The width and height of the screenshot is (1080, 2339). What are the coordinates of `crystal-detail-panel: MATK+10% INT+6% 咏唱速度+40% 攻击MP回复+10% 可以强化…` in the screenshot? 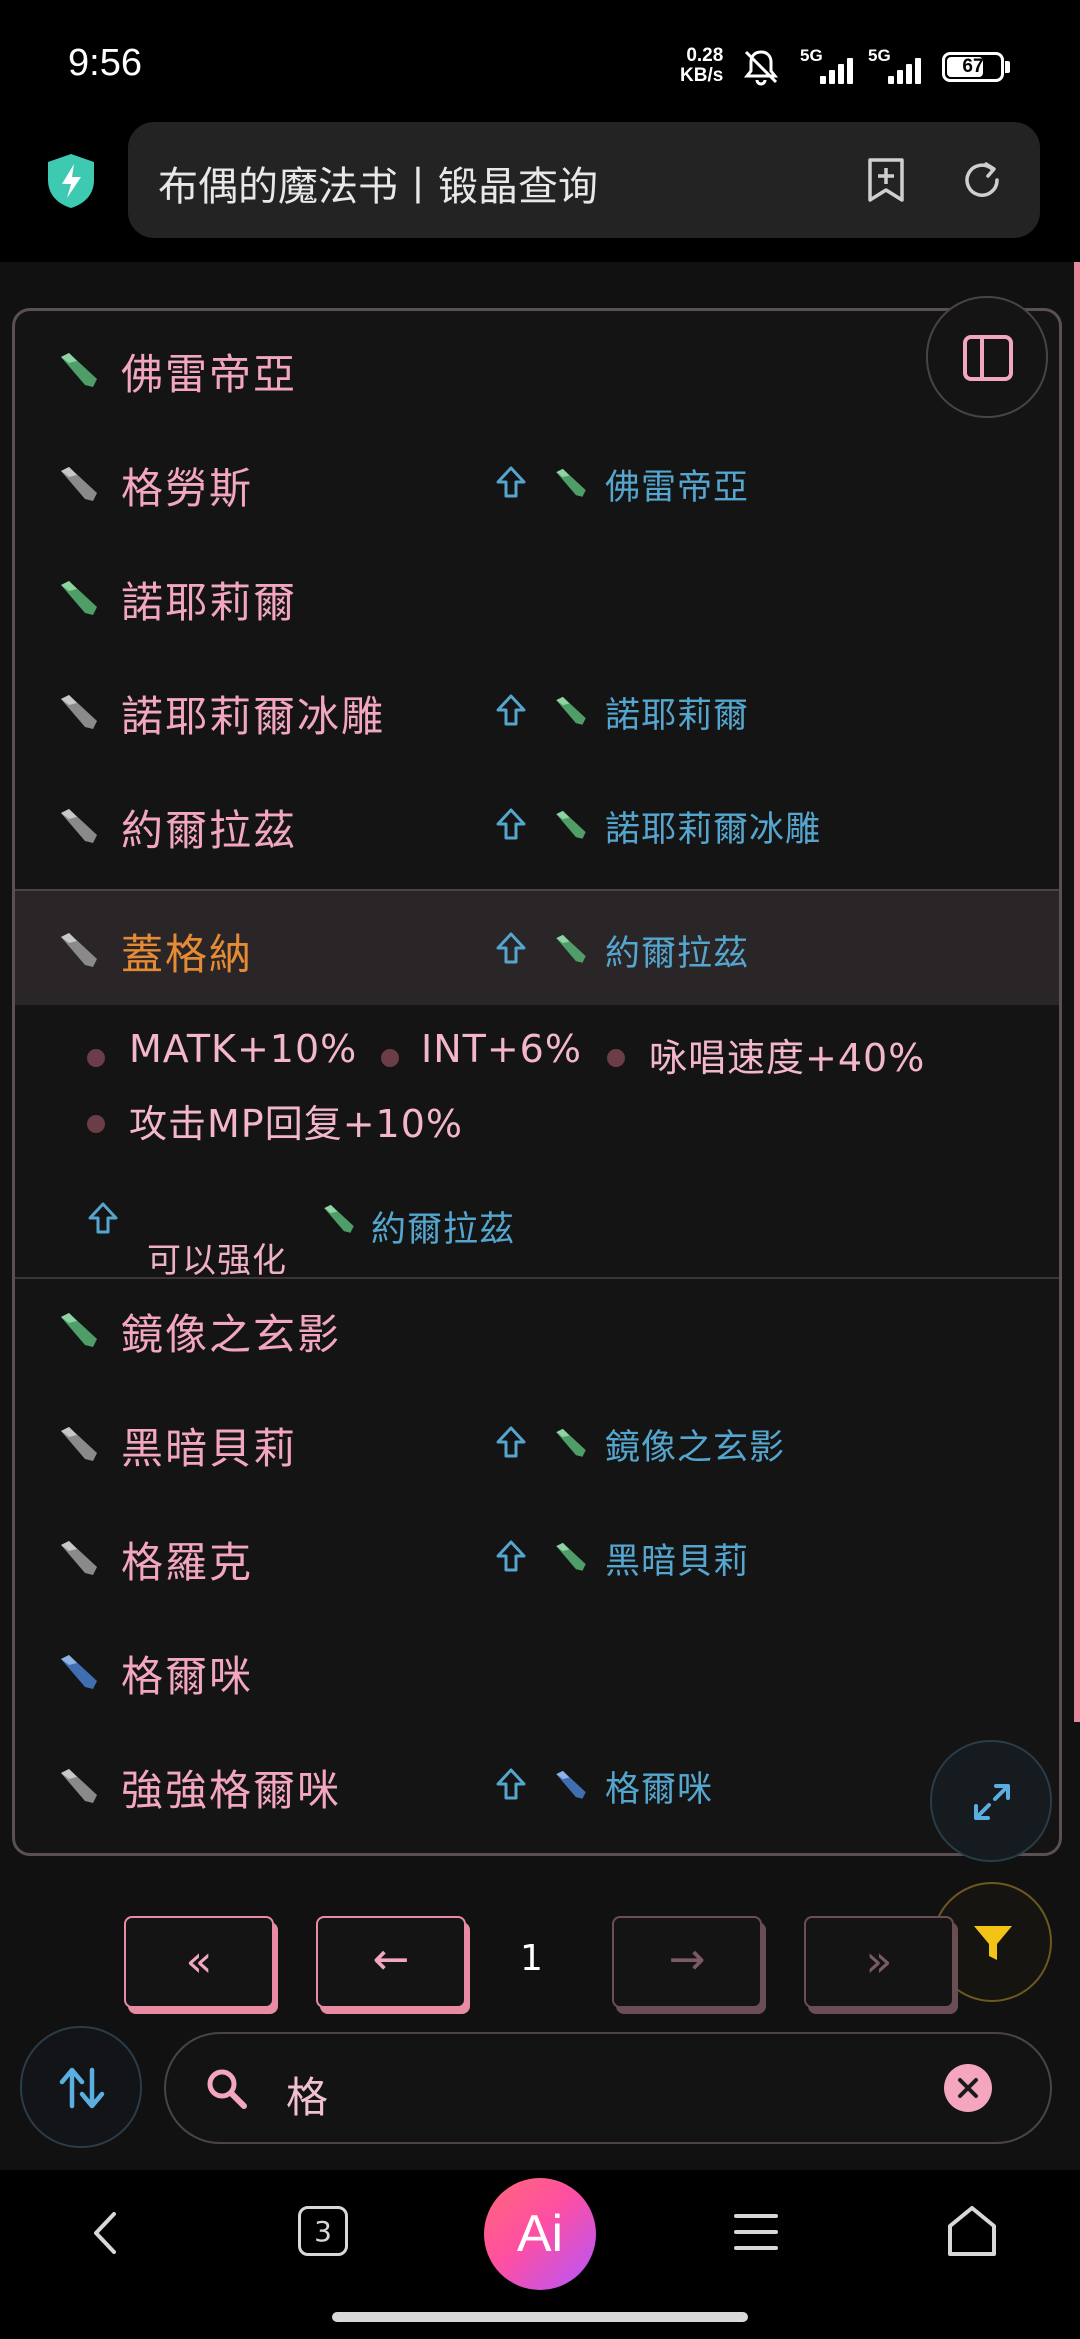 It's located at (537, 1143).